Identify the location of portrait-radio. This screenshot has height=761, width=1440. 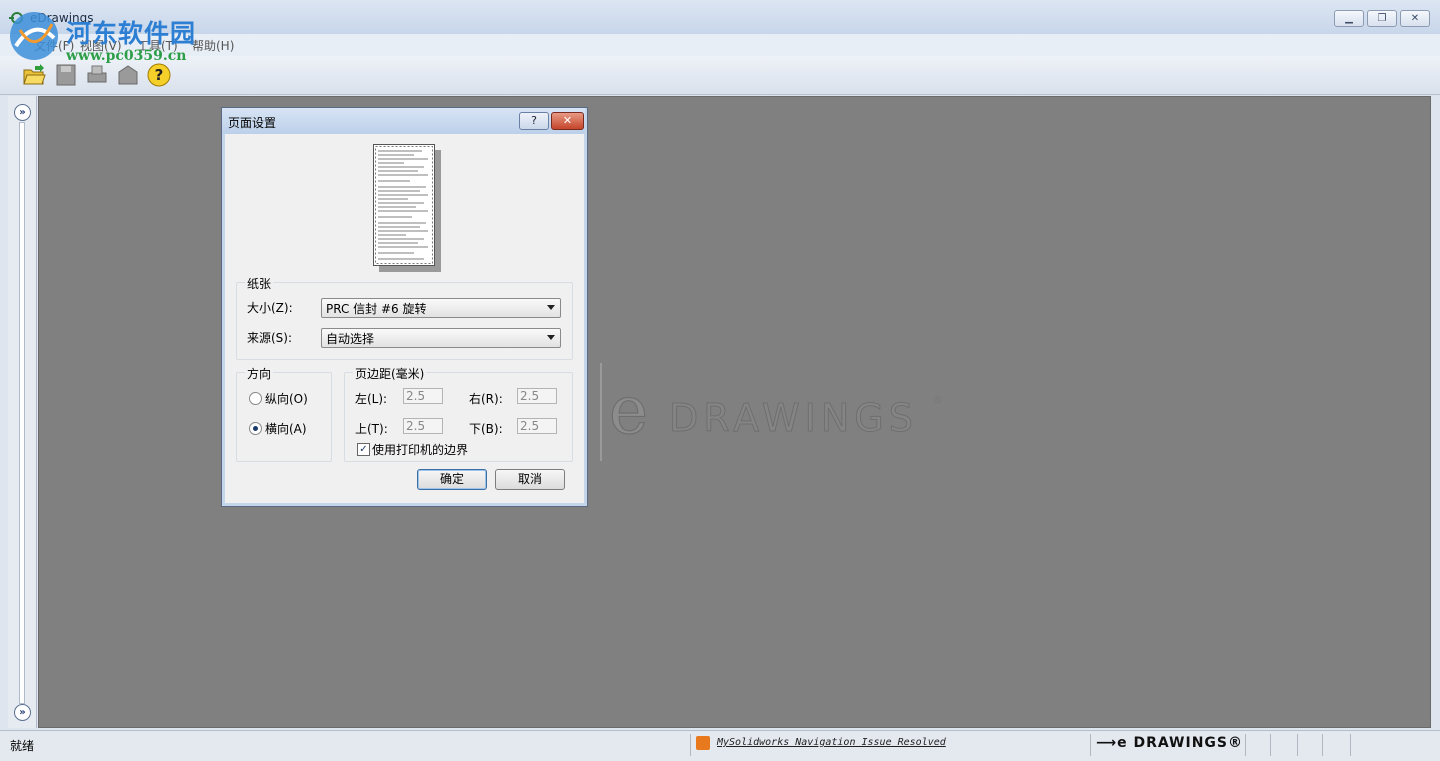
(255, 398).